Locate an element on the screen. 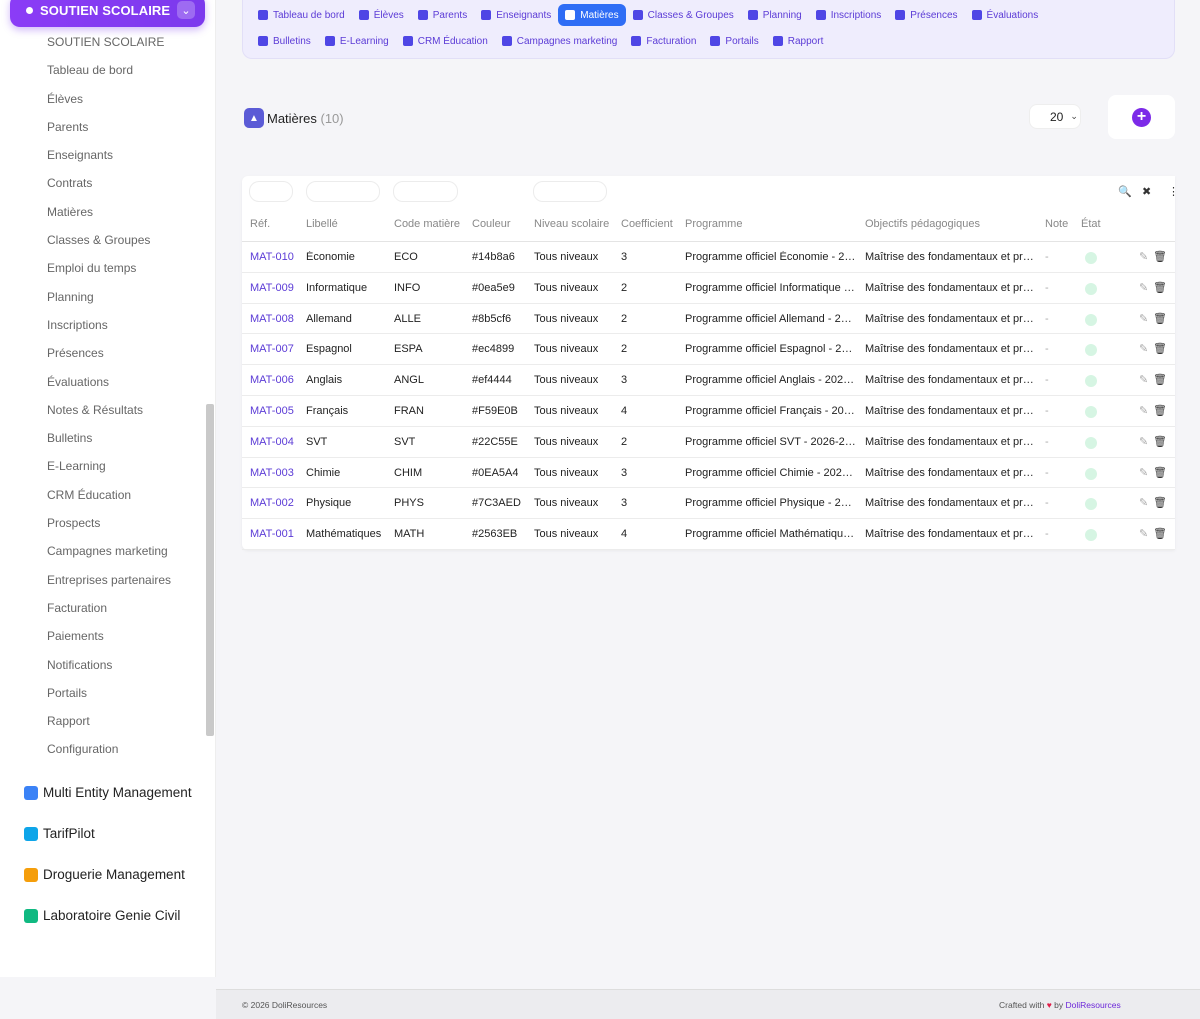  sidebar-item-emploi-du-temps: Emploi du temps is located at coordinates (103, 268).